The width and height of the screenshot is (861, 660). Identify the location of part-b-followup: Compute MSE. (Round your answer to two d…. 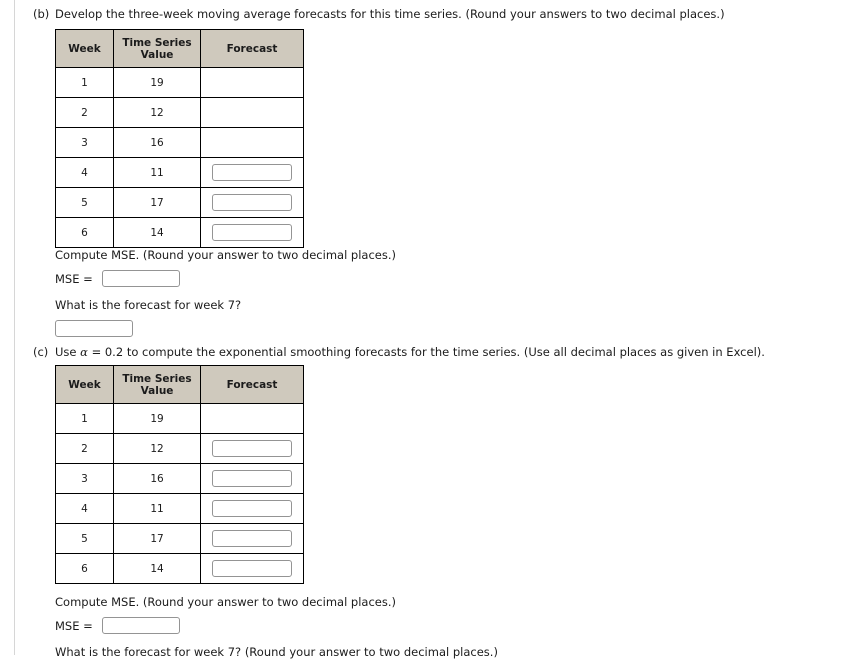
(405, 292).